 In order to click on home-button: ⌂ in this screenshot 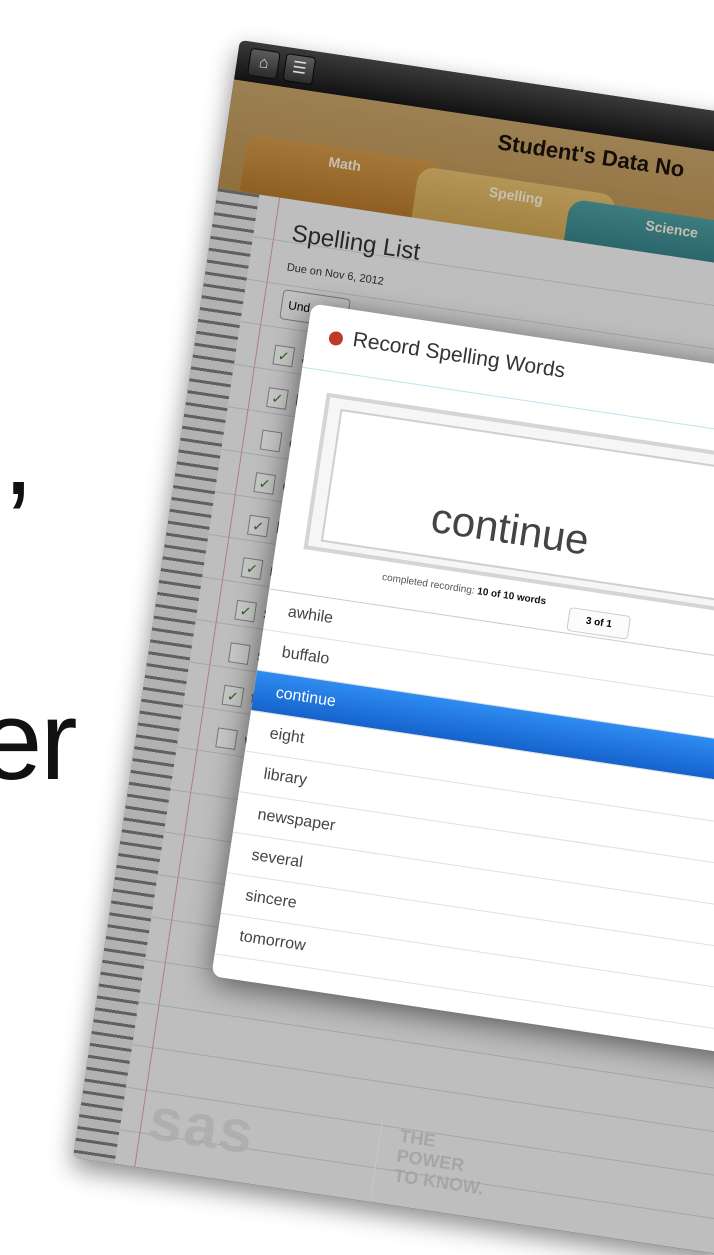, I will do `click(263, 63)`.